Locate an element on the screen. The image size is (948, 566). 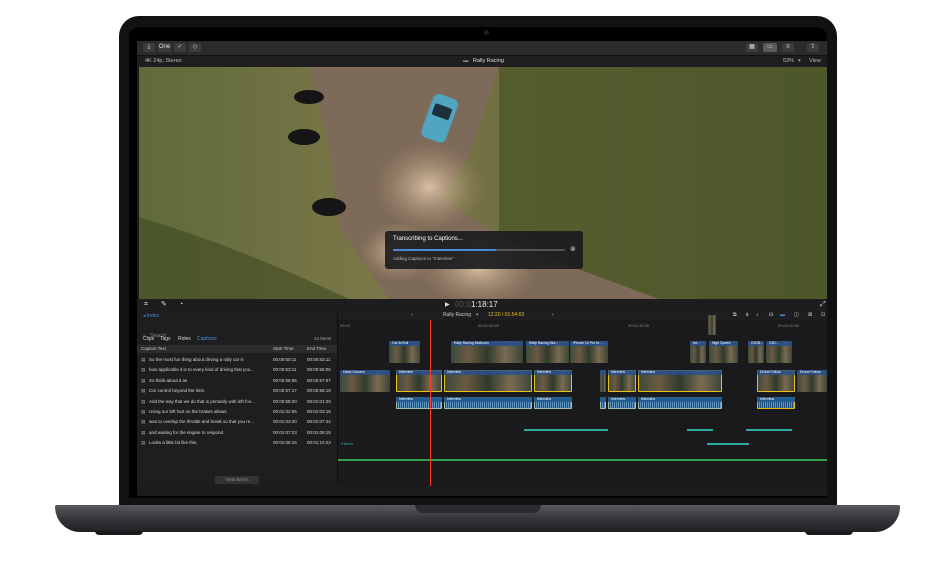
grid-view-button: ▦ is located at coordinates (752, 47).